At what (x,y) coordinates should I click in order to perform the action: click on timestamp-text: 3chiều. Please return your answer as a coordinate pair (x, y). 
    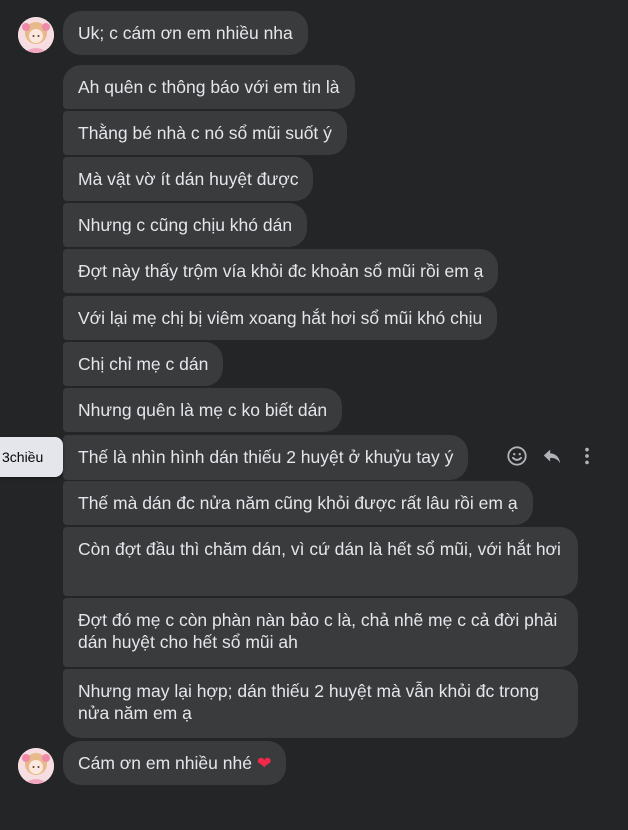
    Looking at the image, I should click on (23, 457).